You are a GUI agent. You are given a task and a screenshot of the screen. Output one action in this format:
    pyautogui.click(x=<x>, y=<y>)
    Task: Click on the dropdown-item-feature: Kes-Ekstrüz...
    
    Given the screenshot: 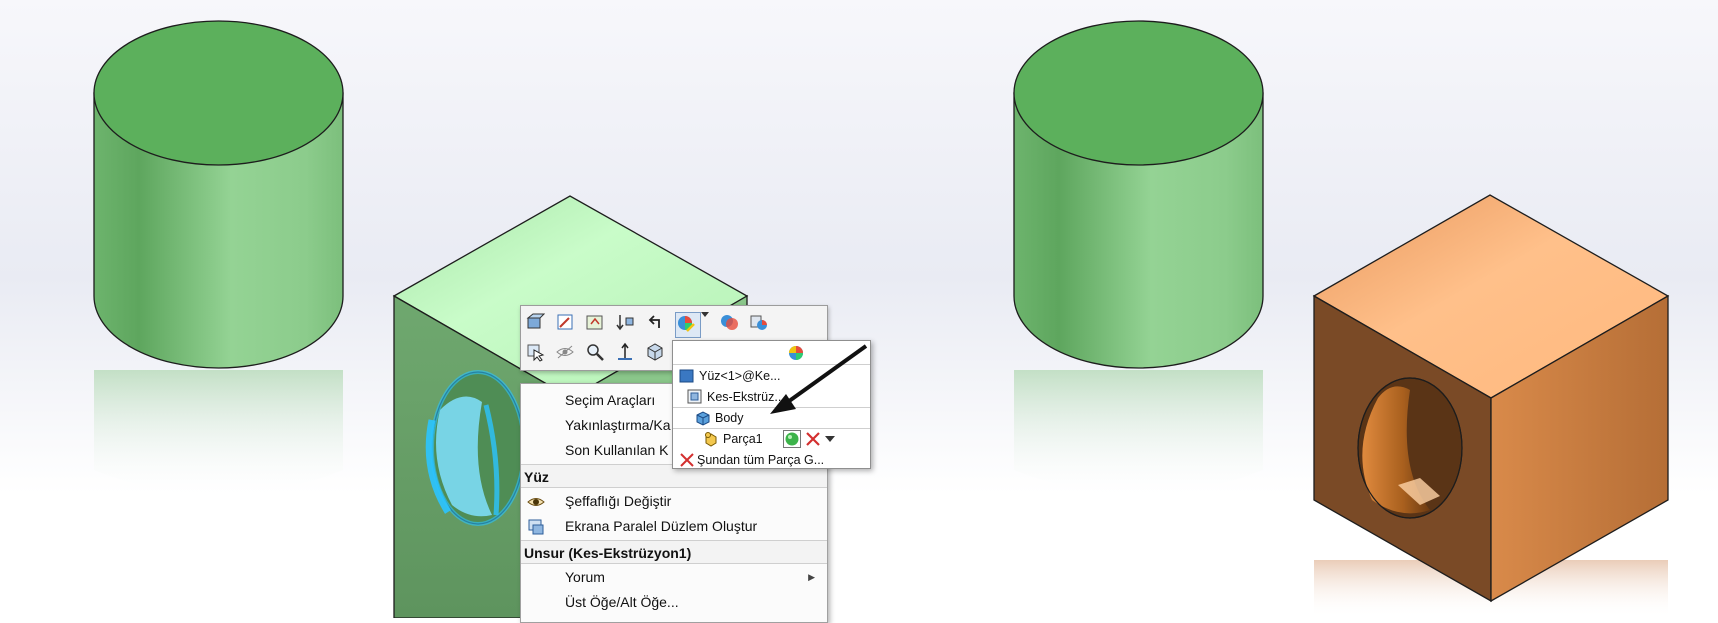 What is the action you would take?
    pyautogui.click(x=771, y=397)
    